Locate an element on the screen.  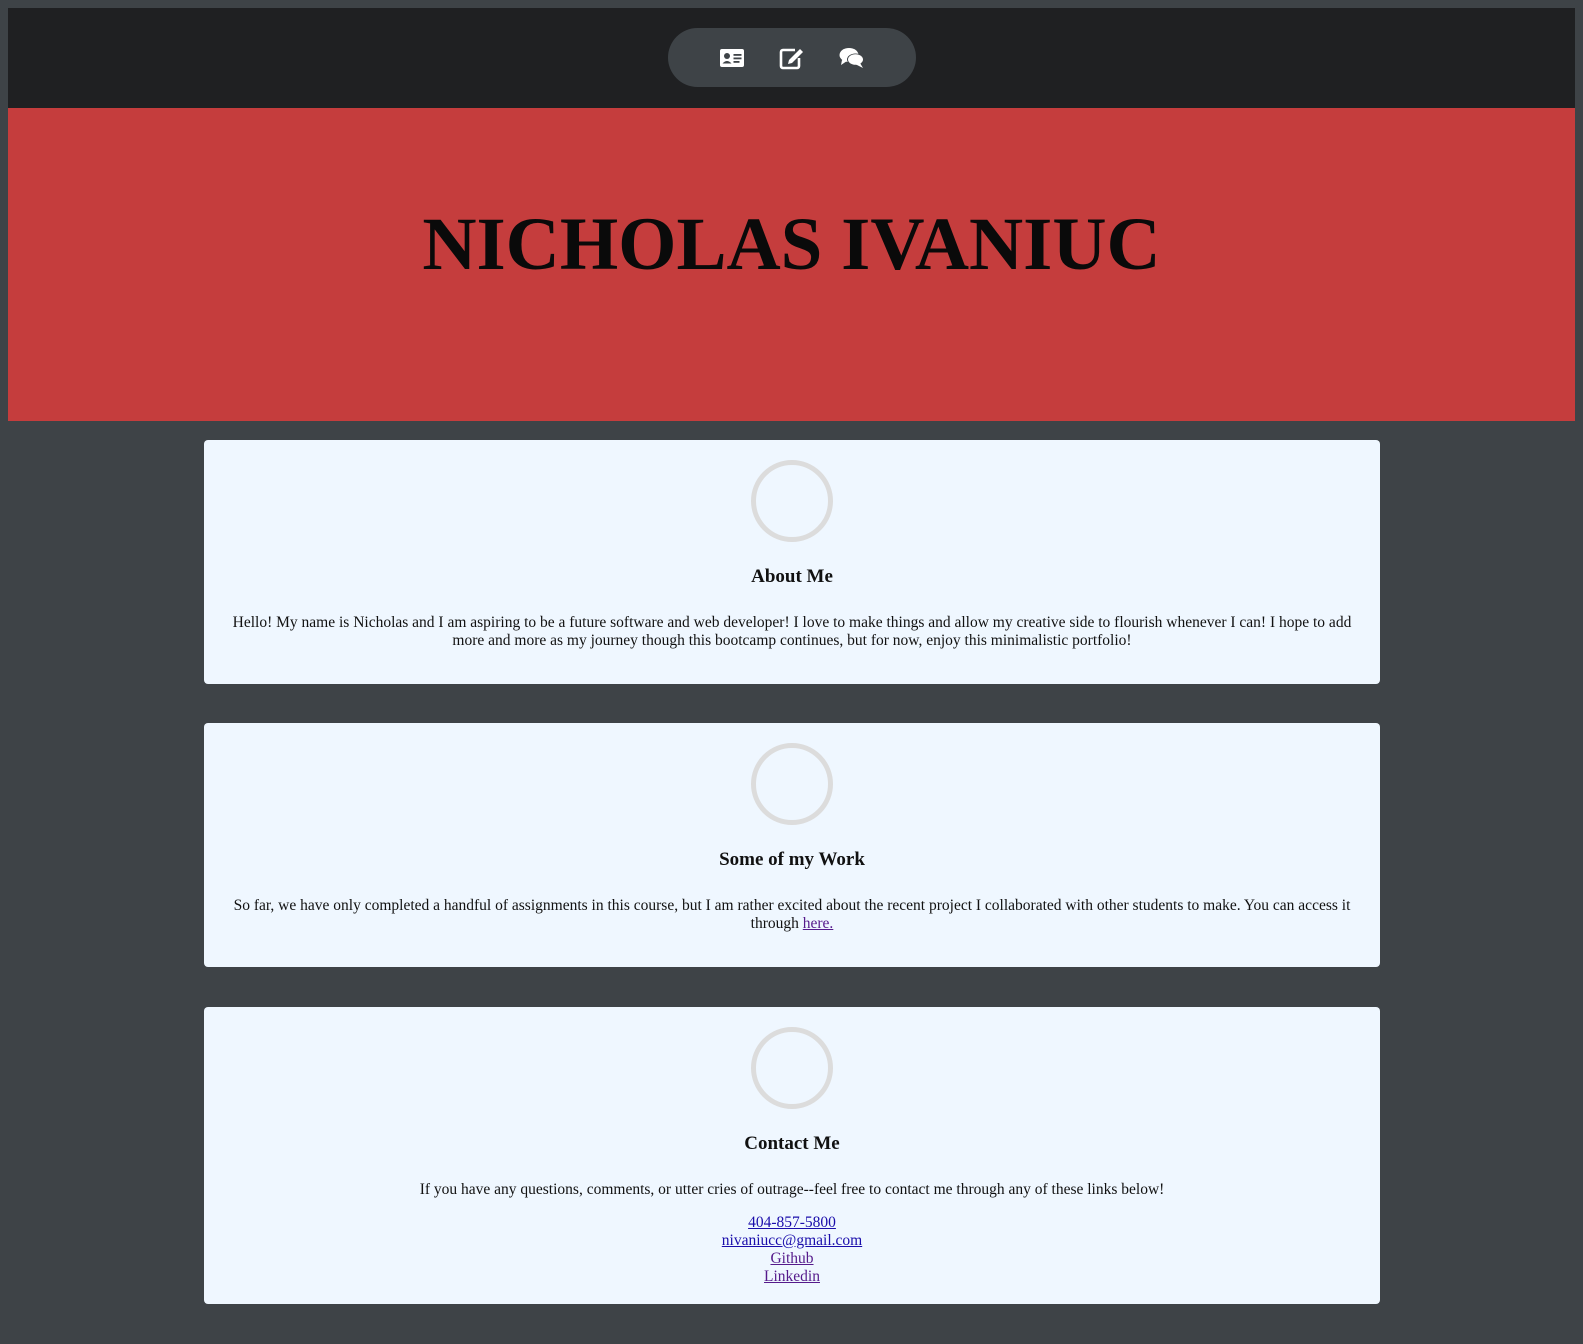
about-heading: About Me is located at coordinates (792, 576).